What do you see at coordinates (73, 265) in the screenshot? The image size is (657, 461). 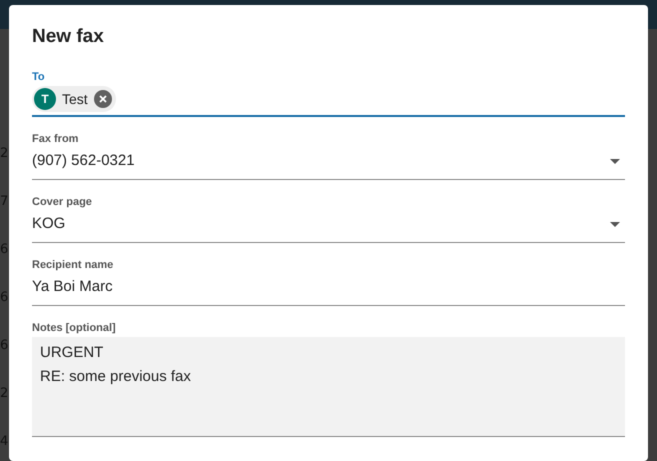 I see `field-label: Recipient name` at bounding box center [73, 265].